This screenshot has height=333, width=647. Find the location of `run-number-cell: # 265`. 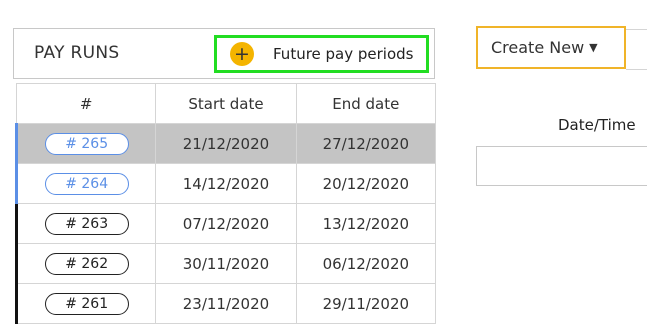

run-number-cell: # 265 is located at coordinates (85, 143).